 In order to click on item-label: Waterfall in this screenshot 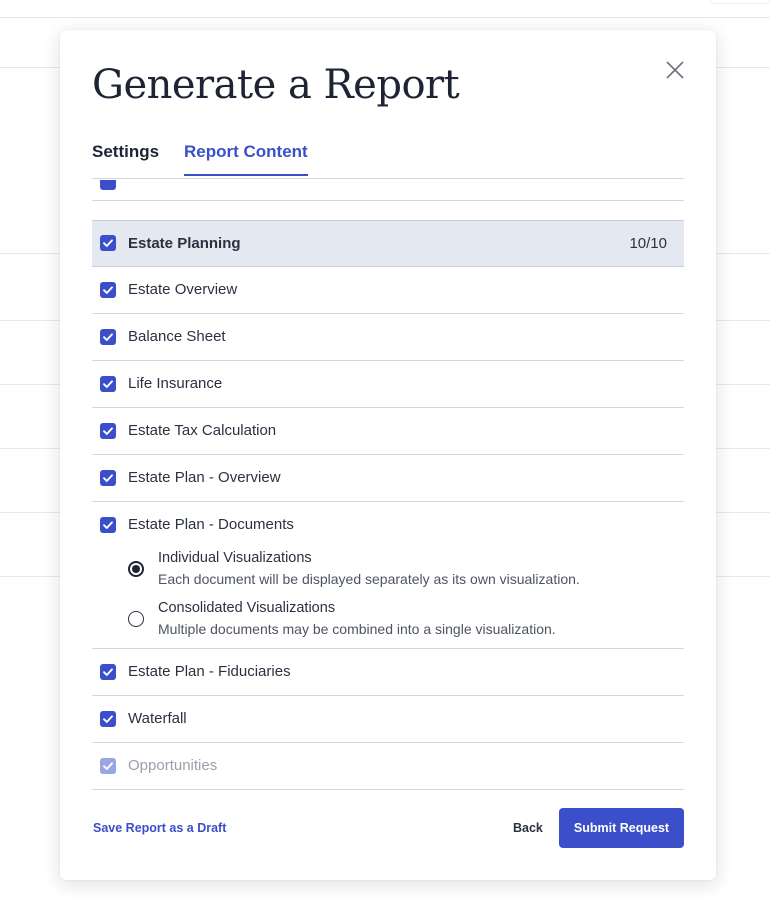, I will do `click(157, 718)`.